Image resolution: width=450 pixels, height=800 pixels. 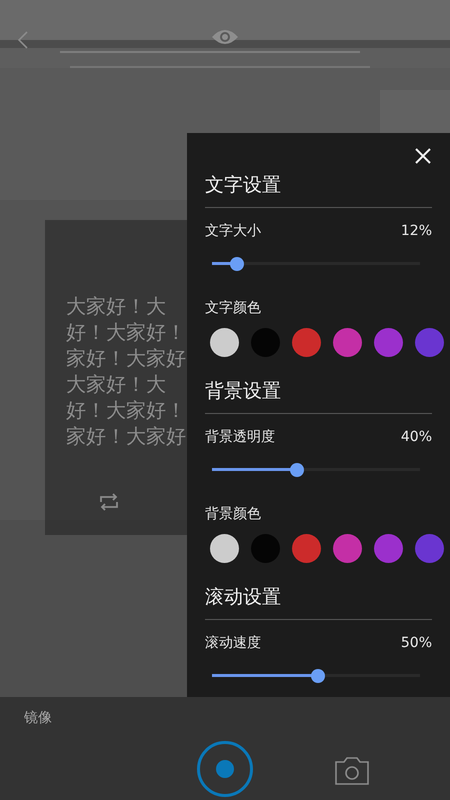 I want to click on setting-label: 背景透明度, so click(x=240, y=437).